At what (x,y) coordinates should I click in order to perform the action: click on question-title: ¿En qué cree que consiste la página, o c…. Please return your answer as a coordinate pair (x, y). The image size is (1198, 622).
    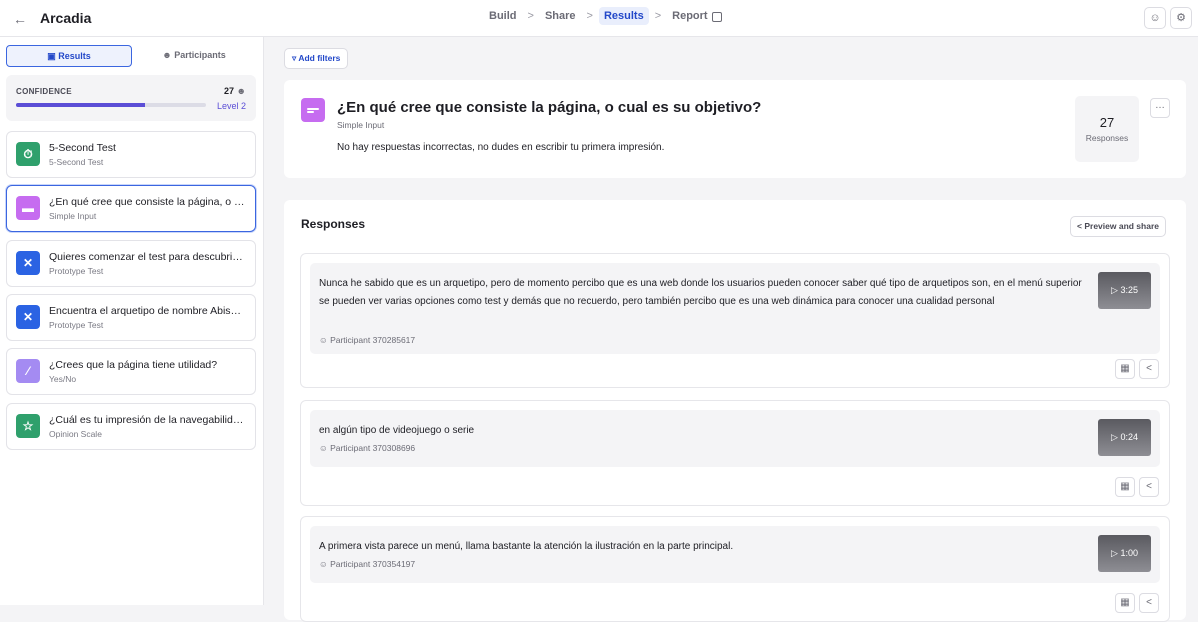
    Looking at the image, I should click on (549, 107).